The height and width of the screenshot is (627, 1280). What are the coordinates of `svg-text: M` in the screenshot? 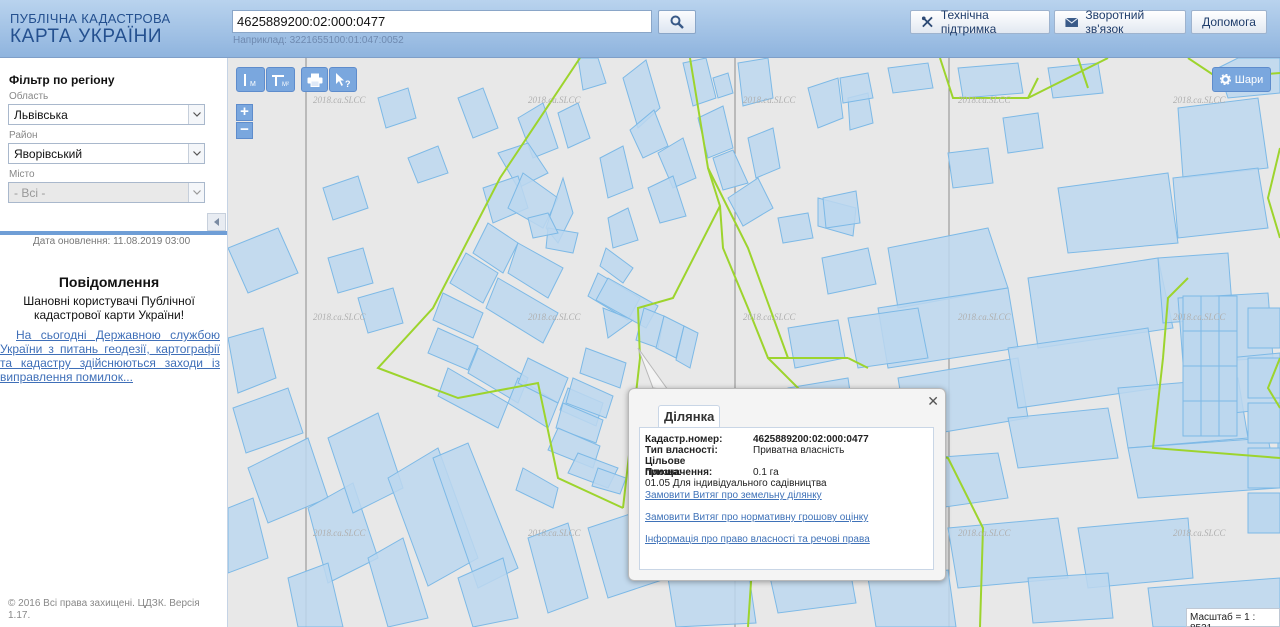 It's located at (253, 84).